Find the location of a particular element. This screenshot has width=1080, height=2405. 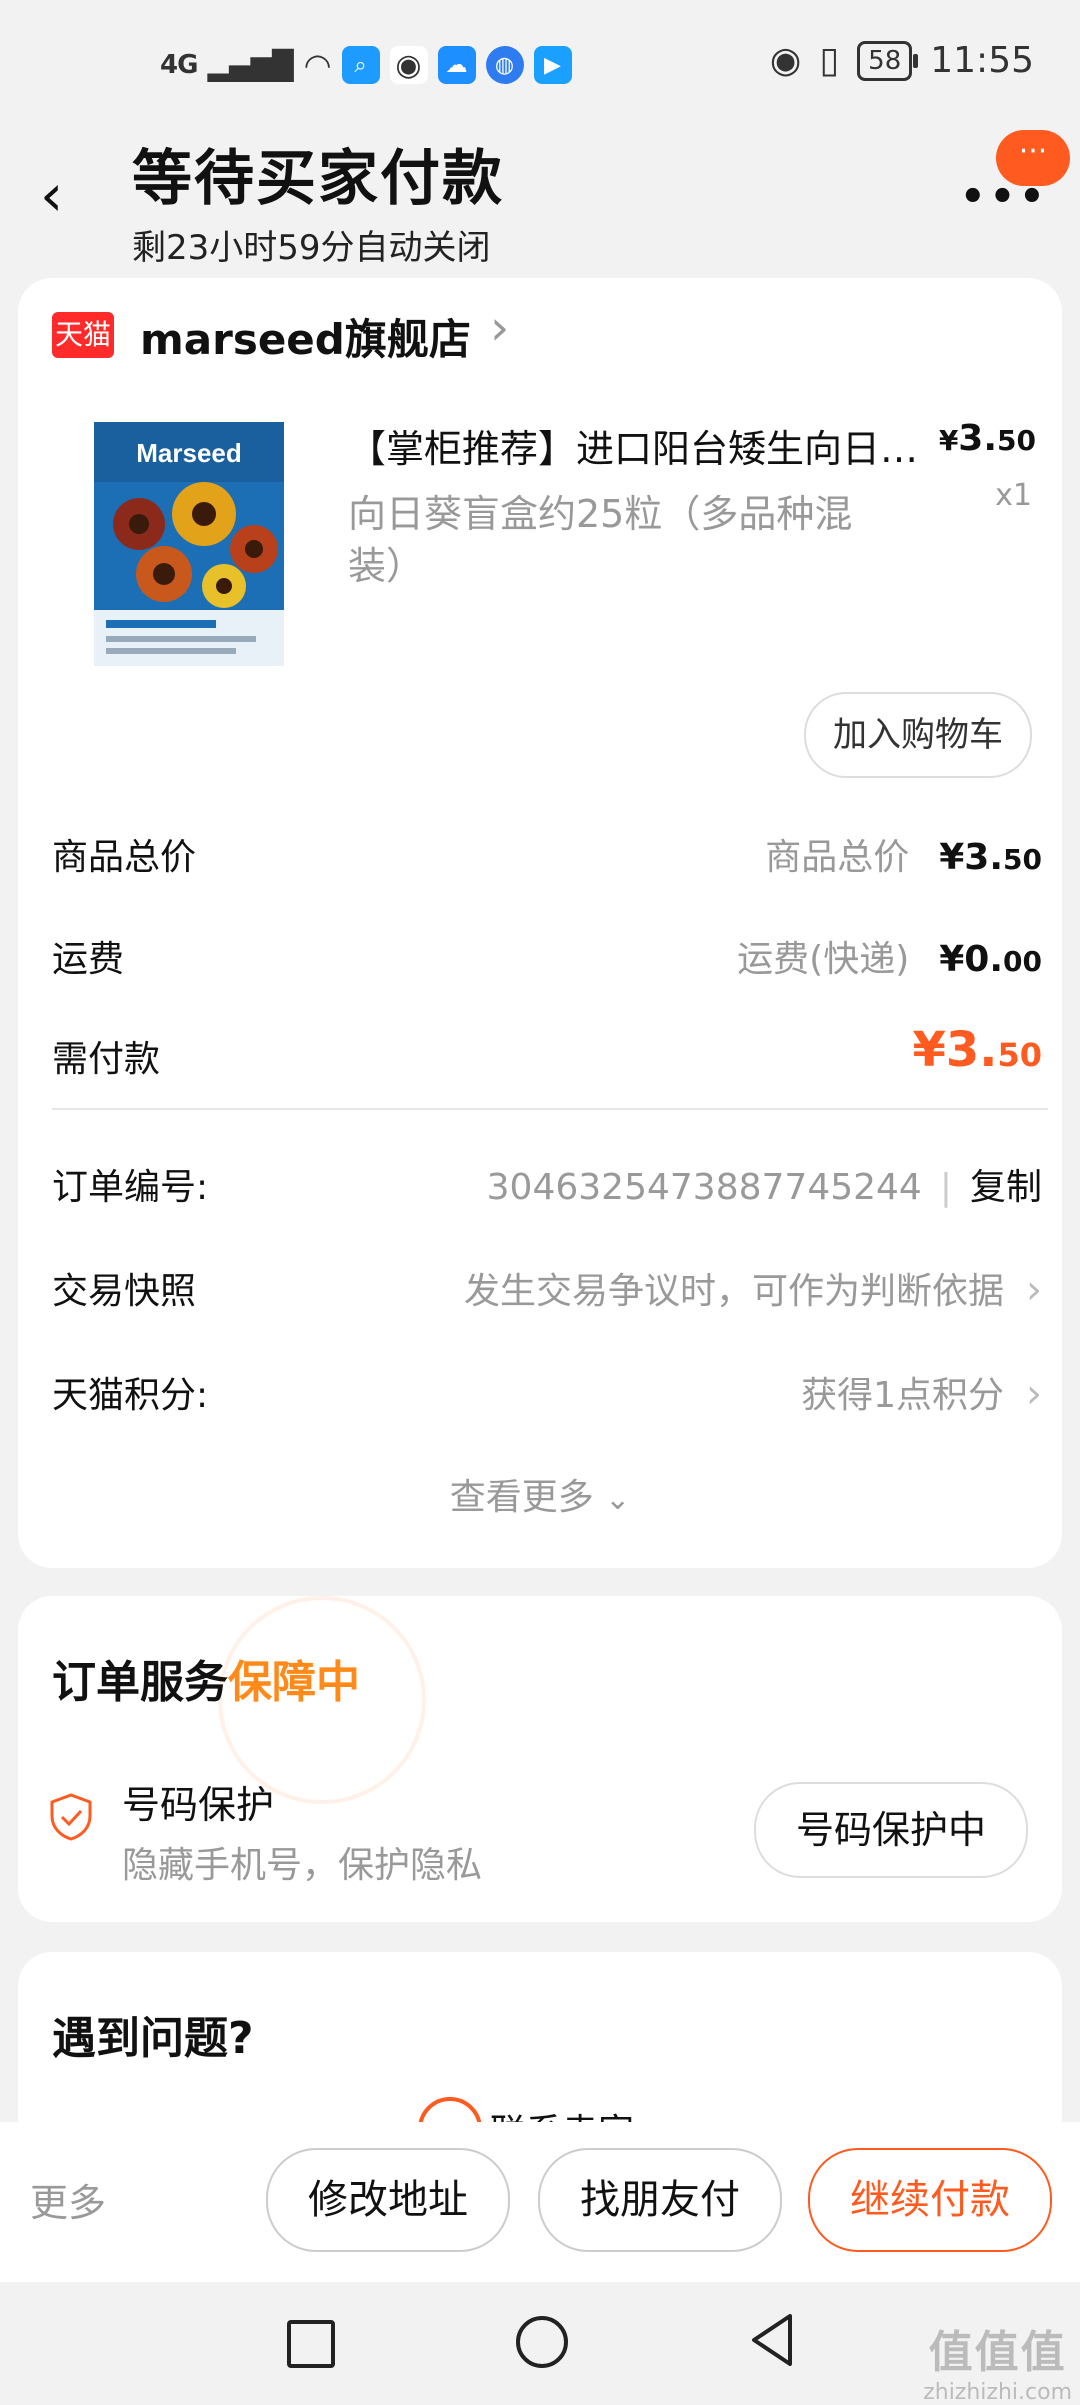

order-number: 3046325473887745244 is located at coordinates (704, 1187).